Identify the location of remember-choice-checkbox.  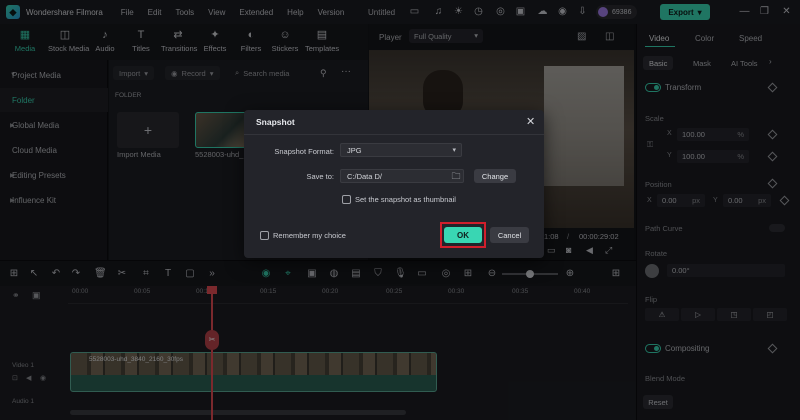
(264, 235).